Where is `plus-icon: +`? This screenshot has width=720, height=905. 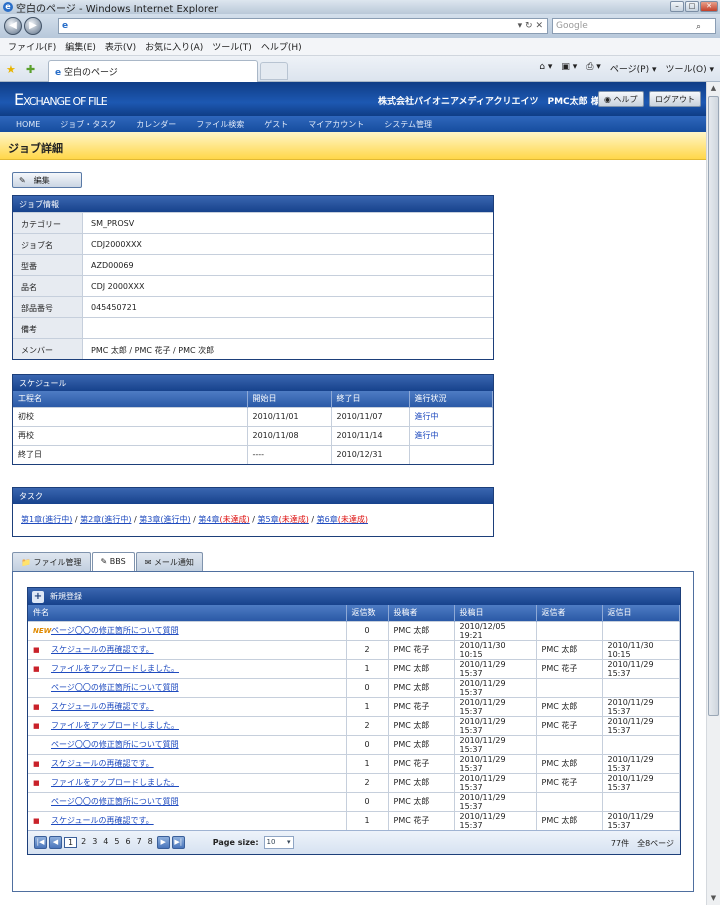
plus-icon: + is located at coordinates (38, 596).